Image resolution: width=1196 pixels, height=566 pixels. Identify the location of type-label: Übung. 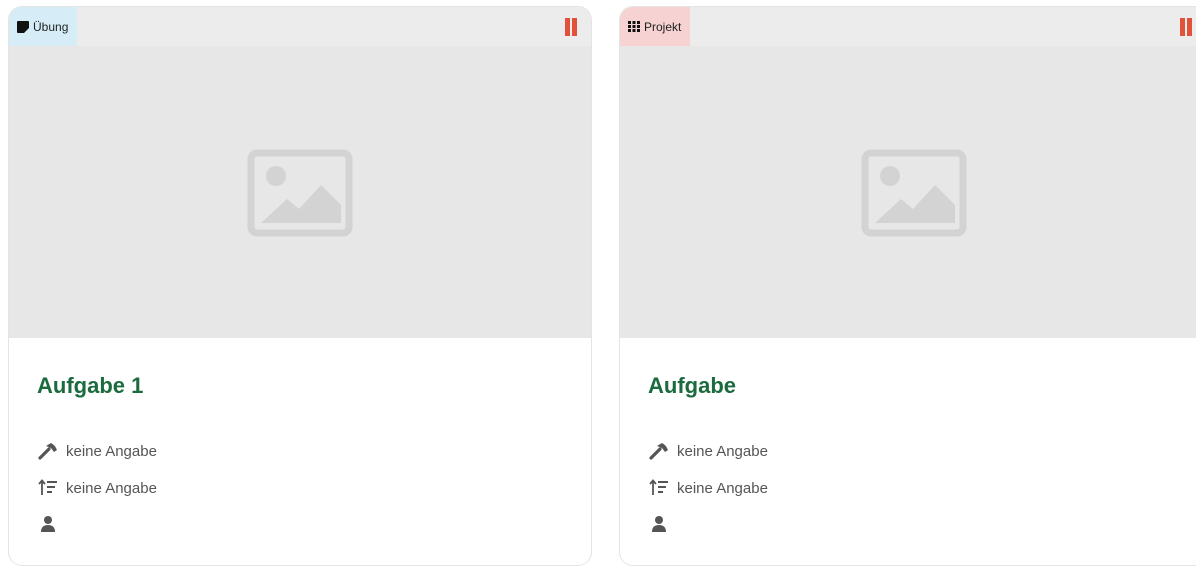
(51, 26).